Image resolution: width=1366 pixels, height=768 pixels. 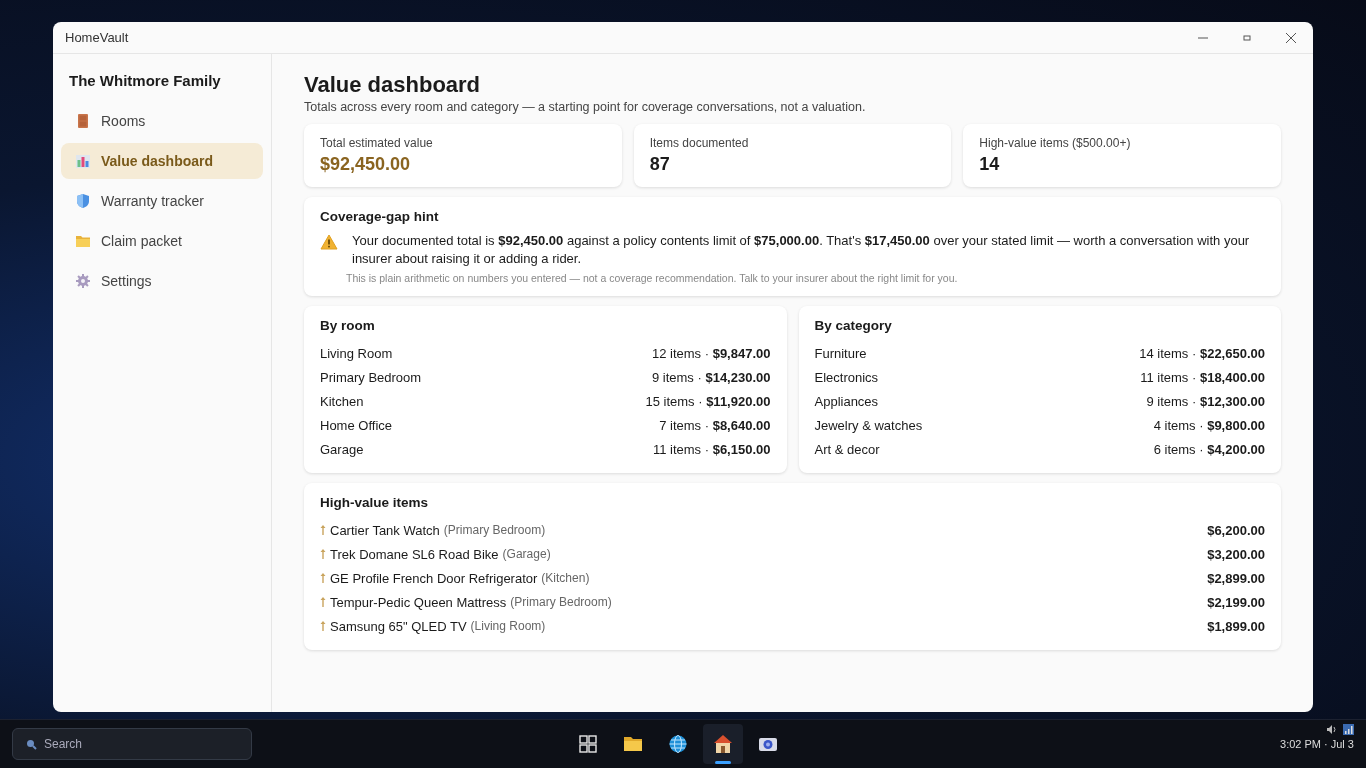 What do you see at coordinates (371, 377) in the screenshot?
I see `row-label: Primary Bedroom` at bounding box center [371, 377].